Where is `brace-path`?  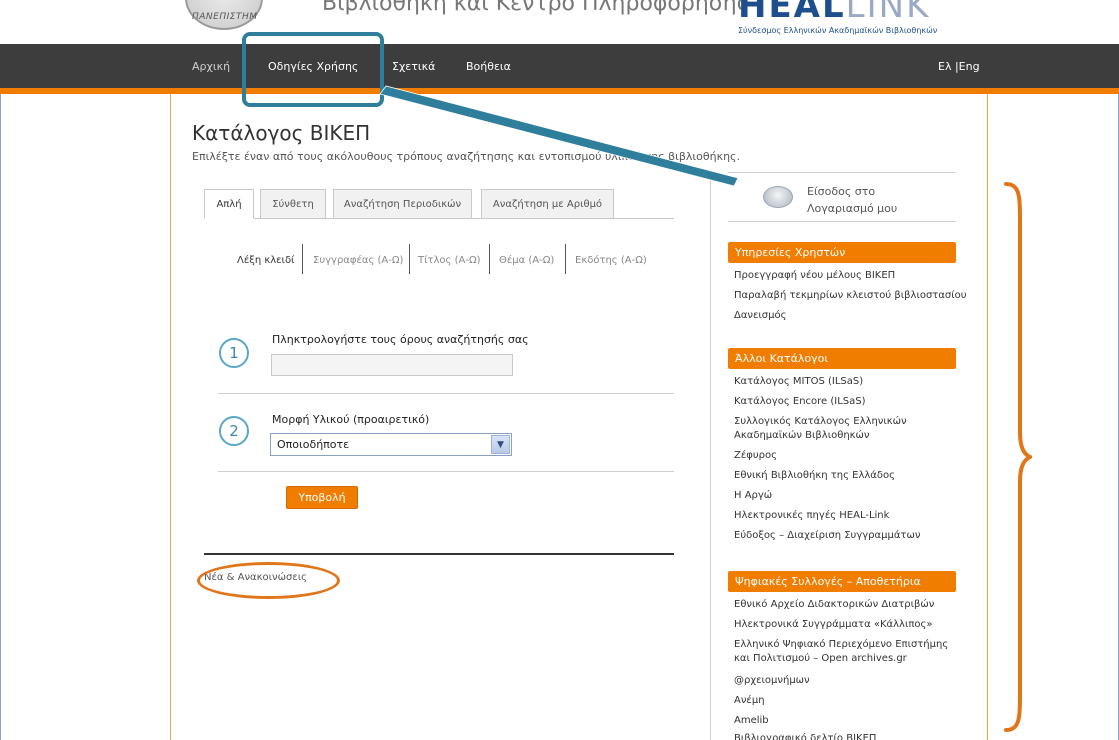
brace-path is located at coordinates (1018, 457).